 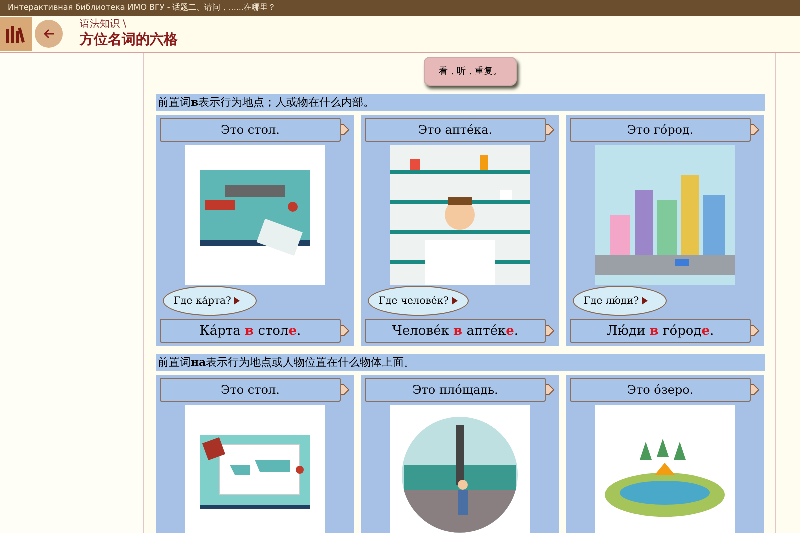 I want to click on look-listen-repeat-button: 看，听，重复。, so click(x=470, y=71).